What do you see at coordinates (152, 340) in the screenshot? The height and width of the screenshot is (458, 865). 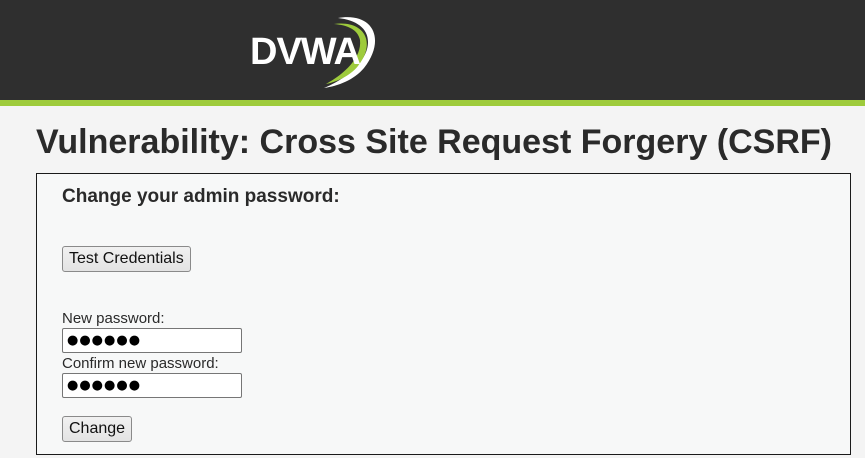 I see `new-password-input: ●●●●●●` at bounding box center [152, 340].